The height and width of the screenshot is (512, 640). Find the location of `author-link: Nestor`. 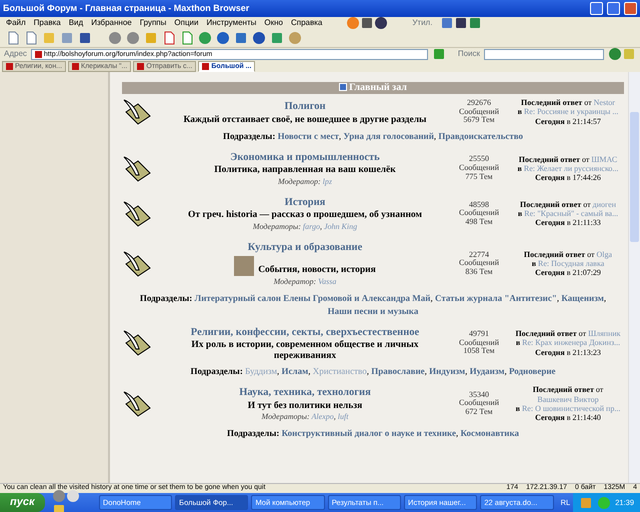

author-link: Nestor is located at coordinates (604, 103).